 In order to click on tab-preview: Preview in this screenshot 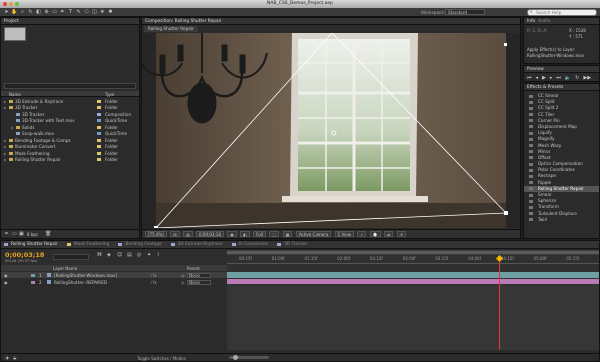, I will do `click(535, 69)`.